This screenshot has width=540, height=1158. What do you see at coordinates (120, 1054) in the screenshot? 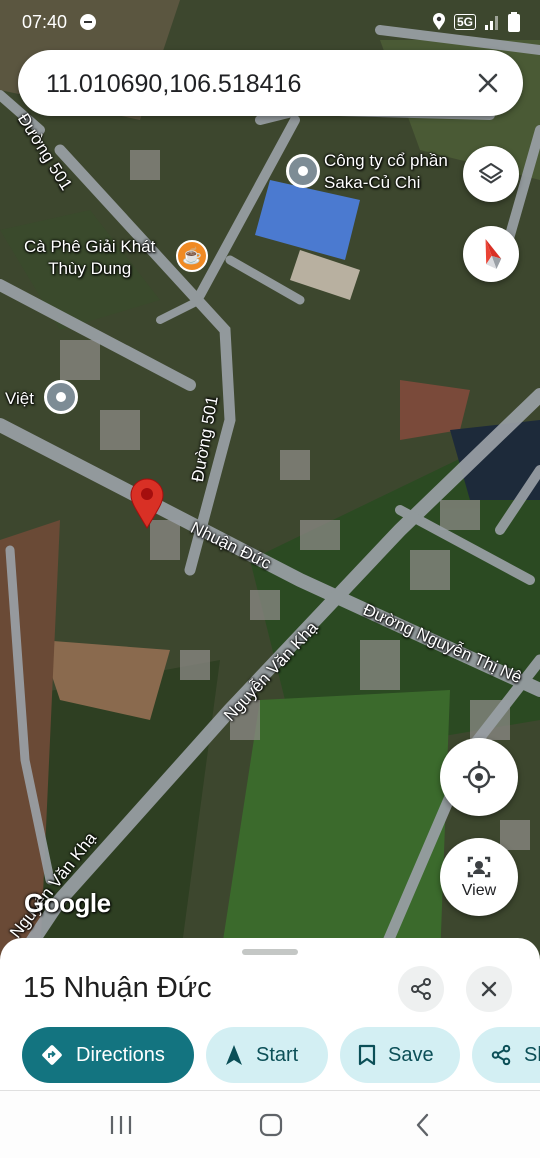
I see `directions-label: Directions` at bounding box center [120, 1054].